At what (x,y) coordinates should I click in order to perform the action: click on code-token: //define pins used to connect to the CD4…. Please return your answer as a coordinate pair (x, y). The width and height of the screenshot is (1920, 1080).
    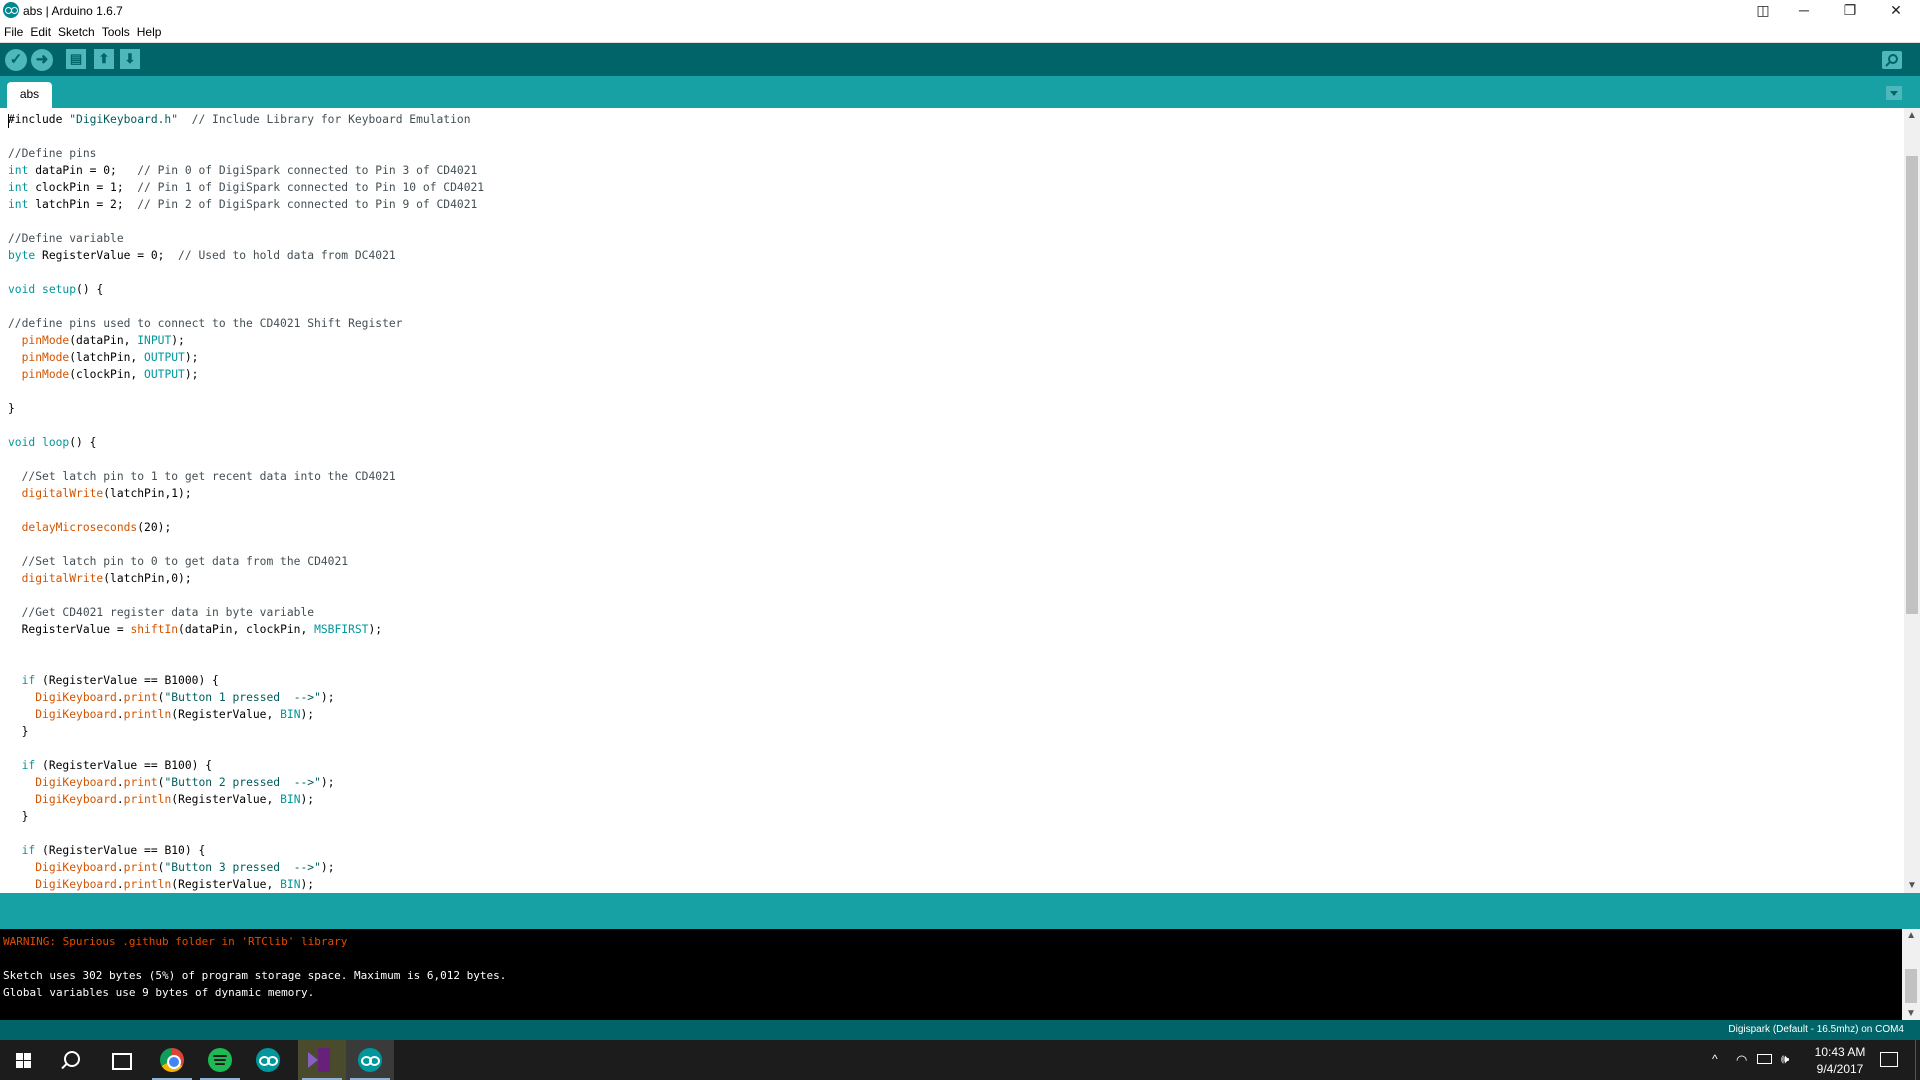
    Looking at the image, I should click on (205, 323).